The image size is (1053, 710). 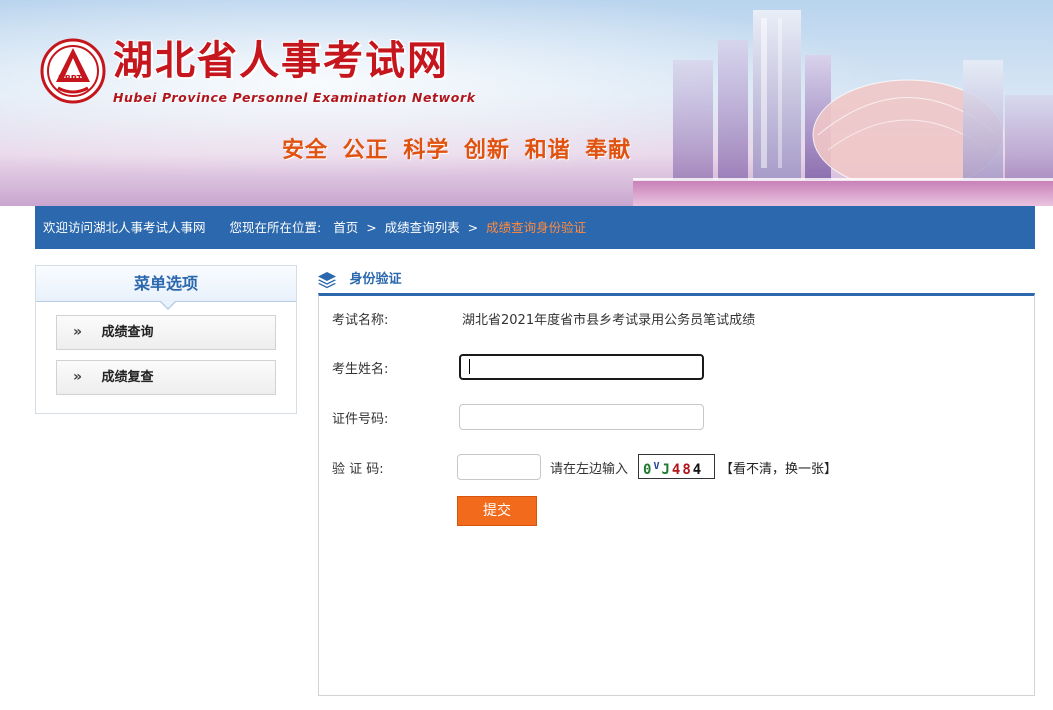 I want to click on captcha-hint: 请在左边输入, so click(x=589, y=469).